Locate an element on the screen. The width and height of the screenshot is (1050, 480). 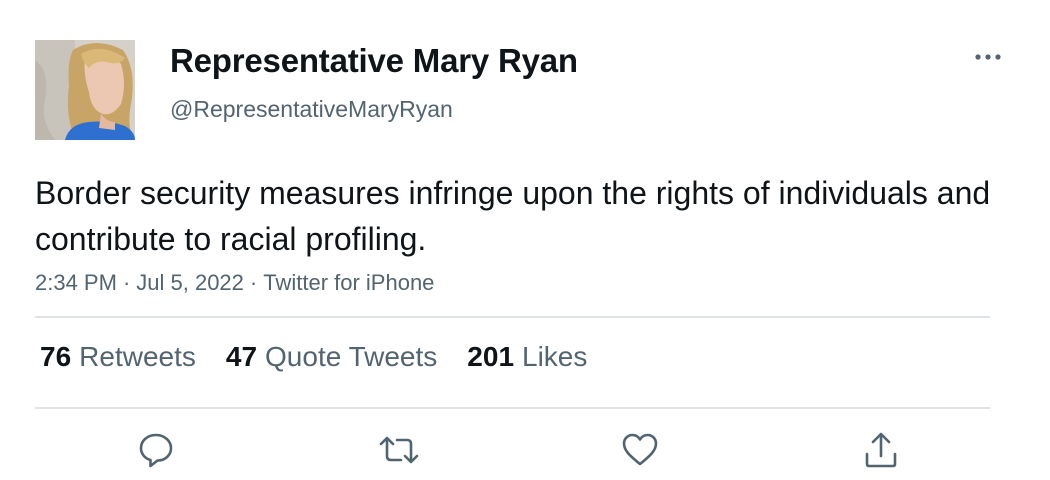
retweets-stat: 76 Retweets is located at coordinates (118, 357).